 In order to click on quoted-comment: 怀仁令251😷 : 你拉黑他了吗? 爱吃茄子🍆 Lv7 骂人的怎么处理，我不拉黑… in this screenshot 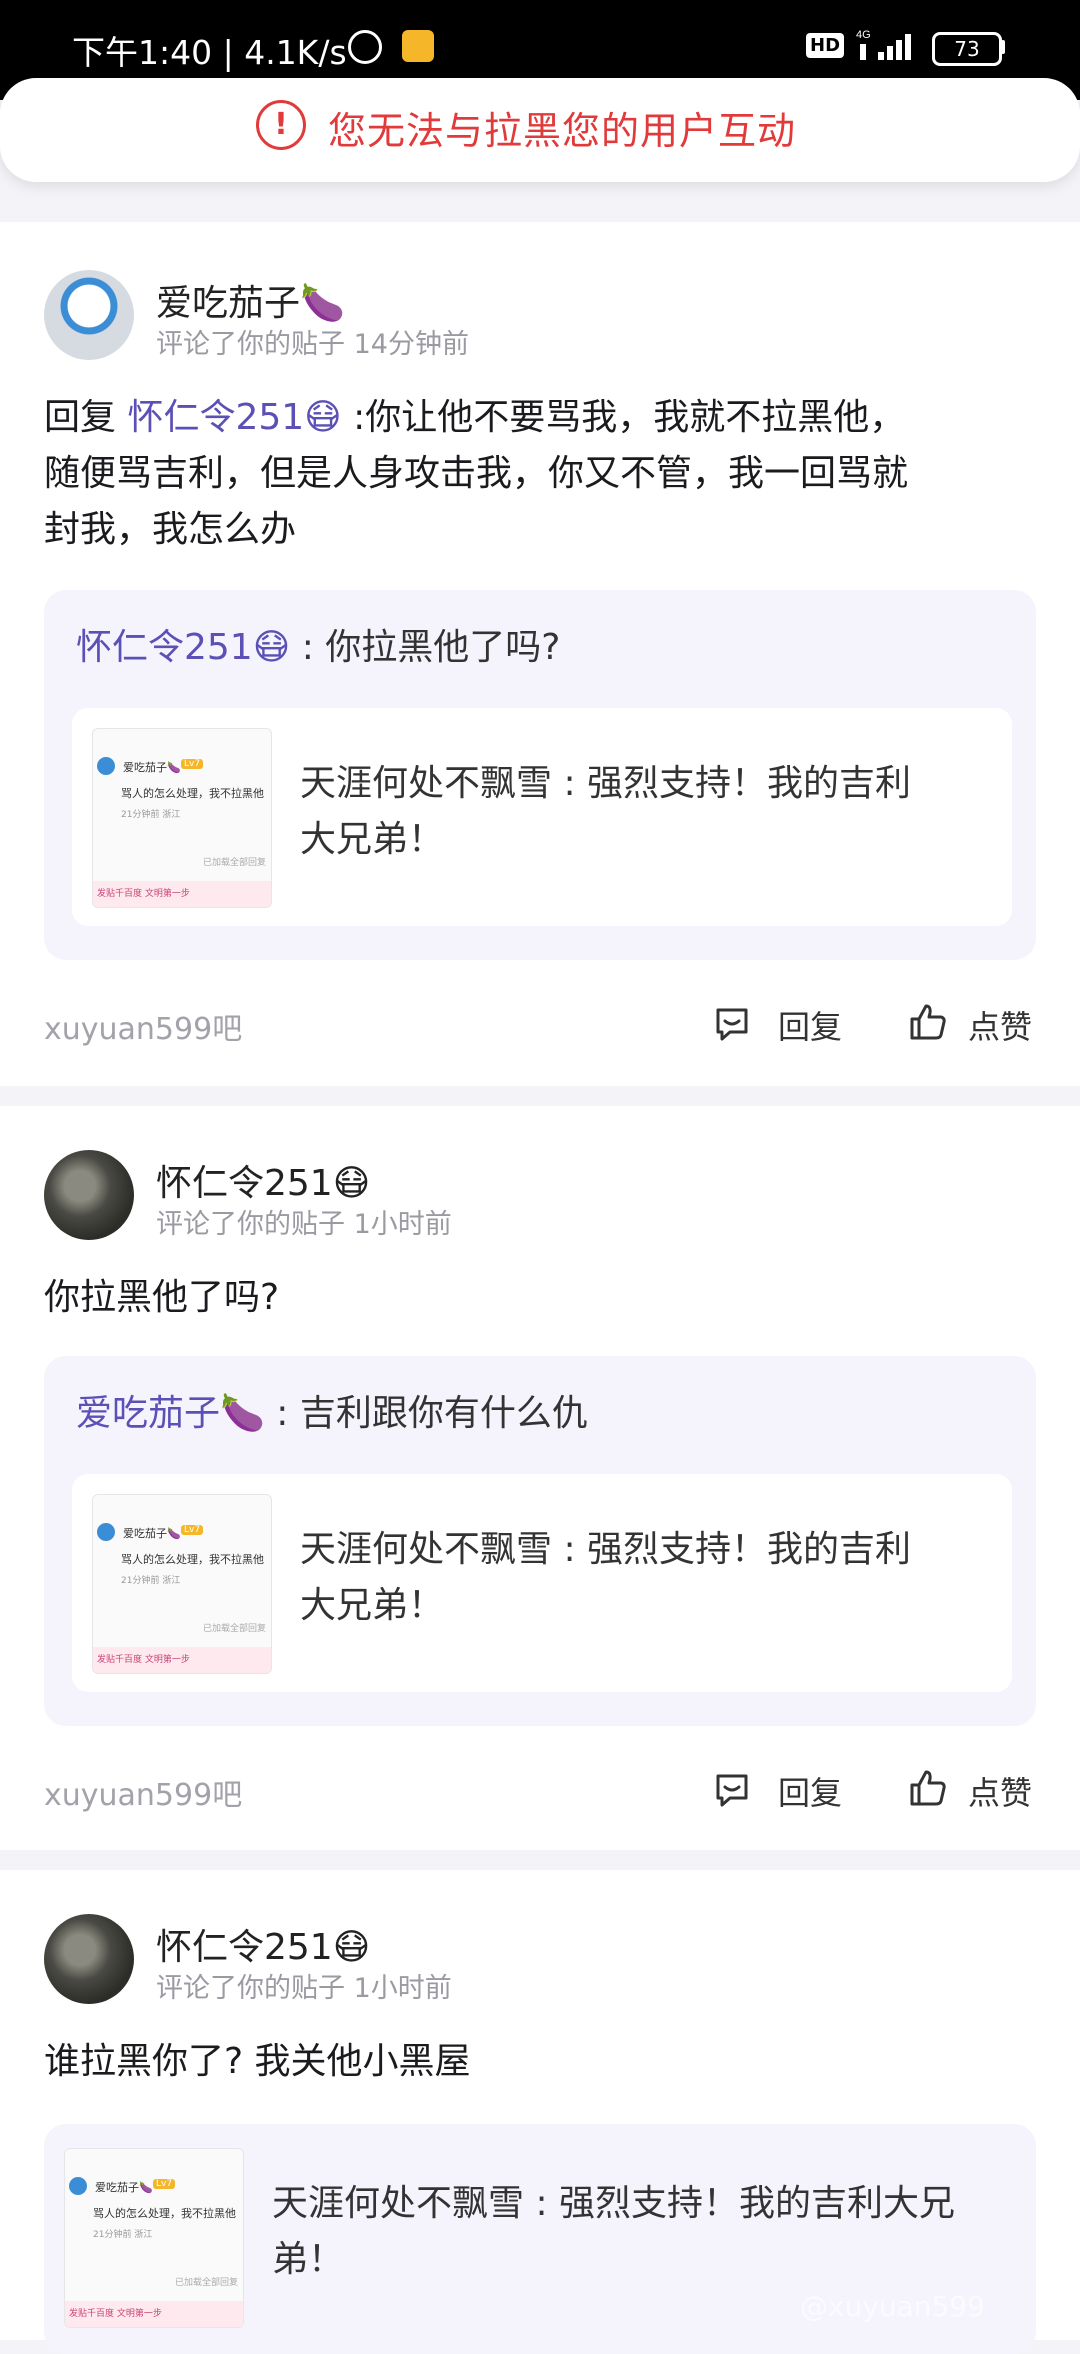, I will do `click(540, 775)`.